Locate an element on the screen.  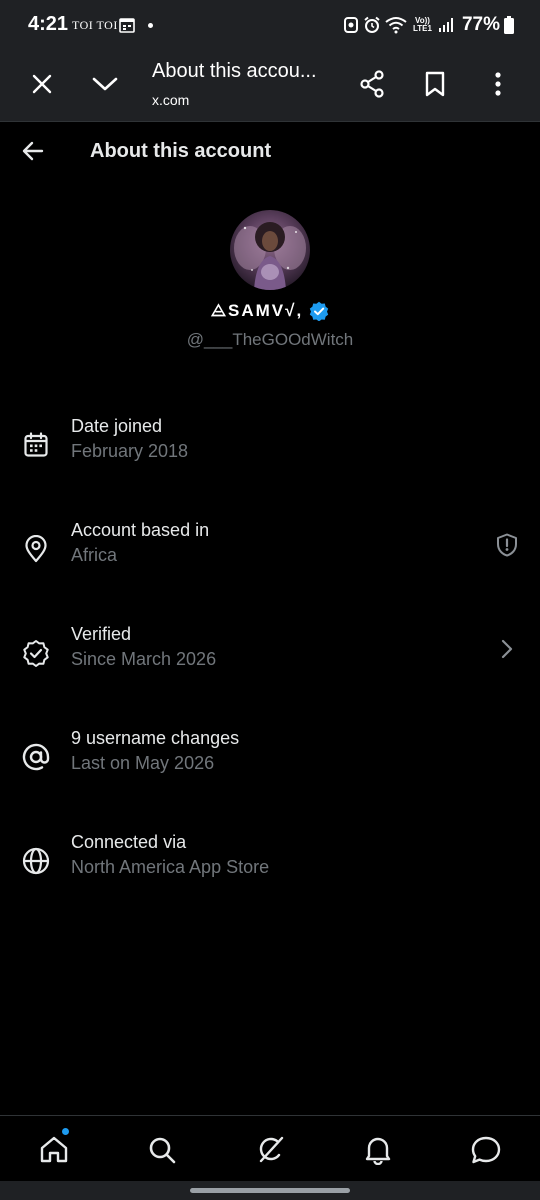
calendar-notification-icon is located at coordinates (127, 25).